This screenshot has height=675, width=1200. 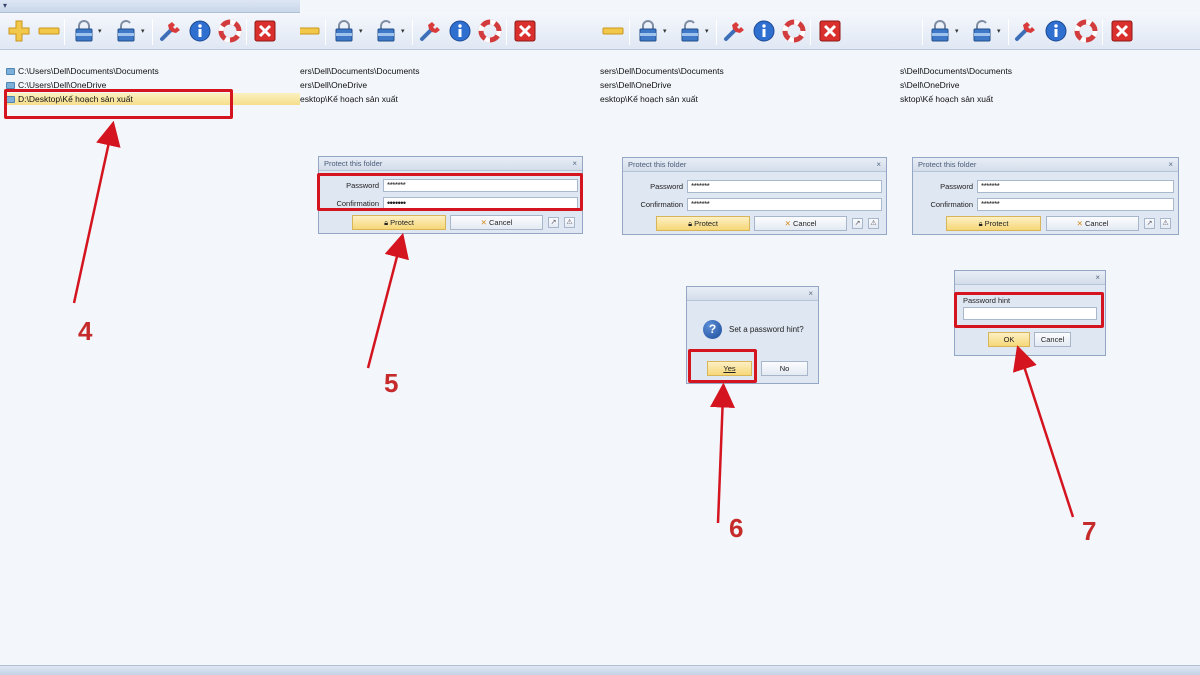 I want to click on folder-item-onedrive: sers\Dell\OneDrive, so click(x=635, y=85).